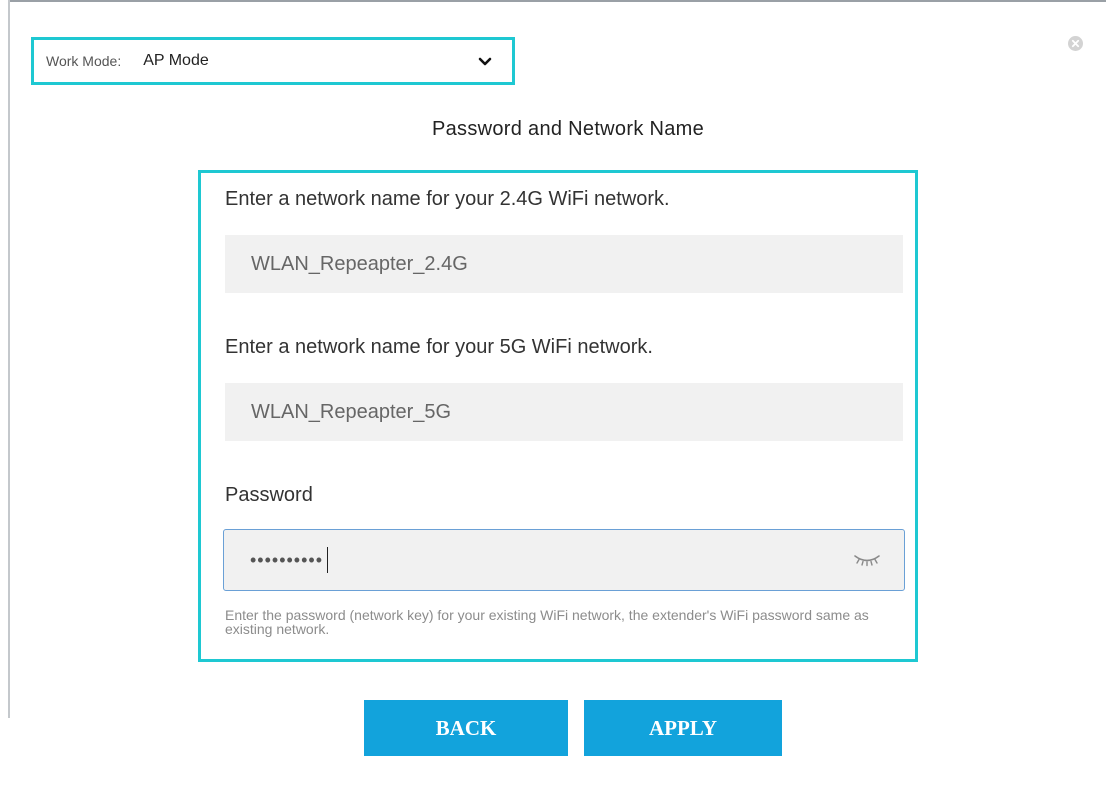  I want to click on work-mode-dropdown: AP Mode, so click(316, 61).